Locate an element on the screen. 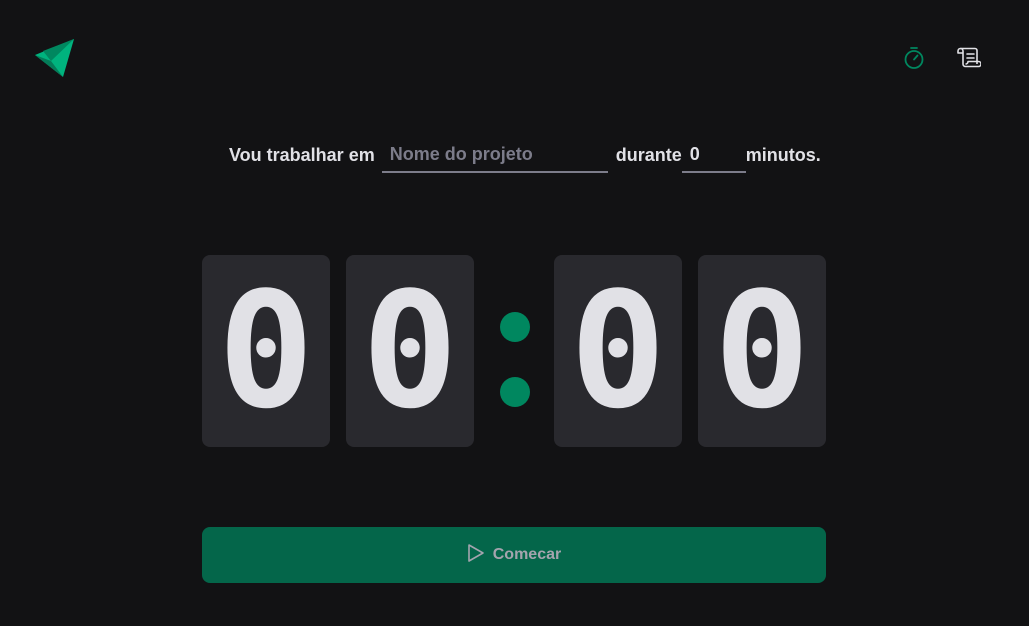  play-icon is located at coordinates (476, 555).